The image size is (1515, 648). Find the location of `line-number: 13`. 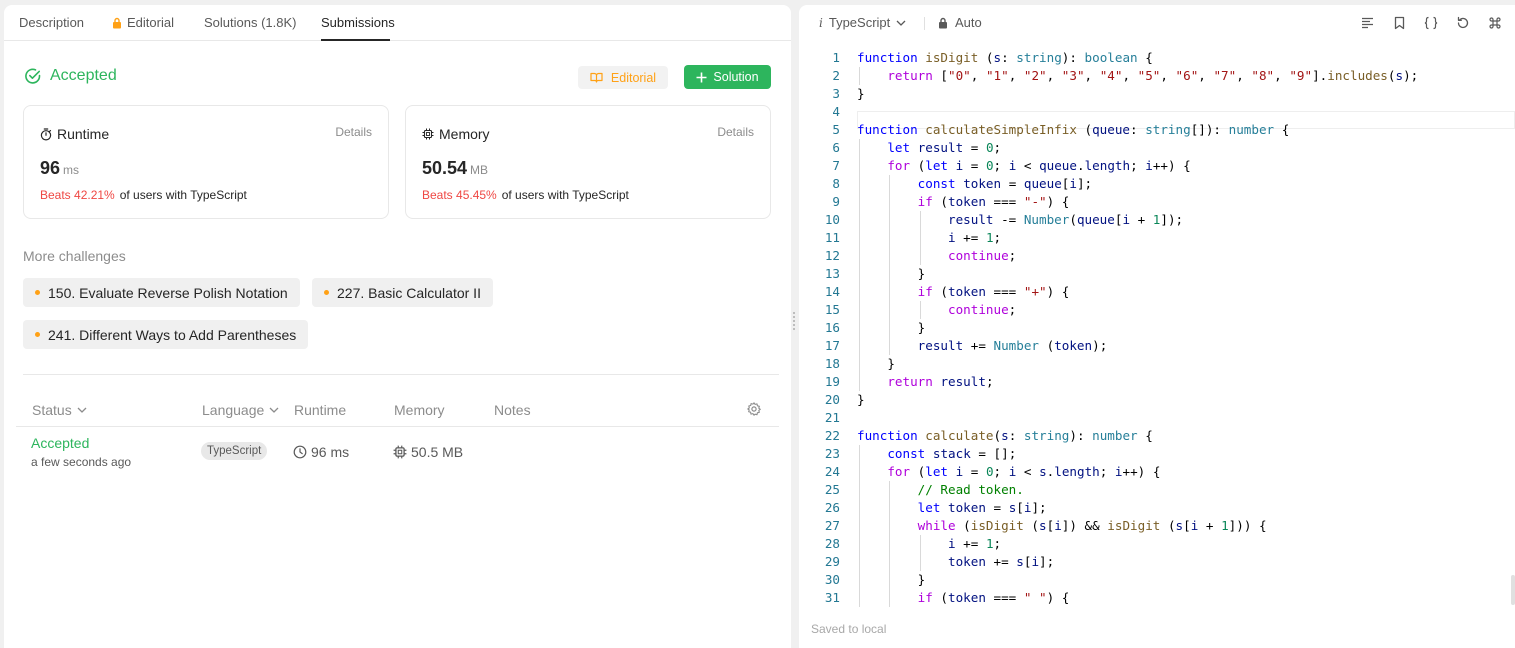

line-number: 13 is located at coordinates (832, 273).